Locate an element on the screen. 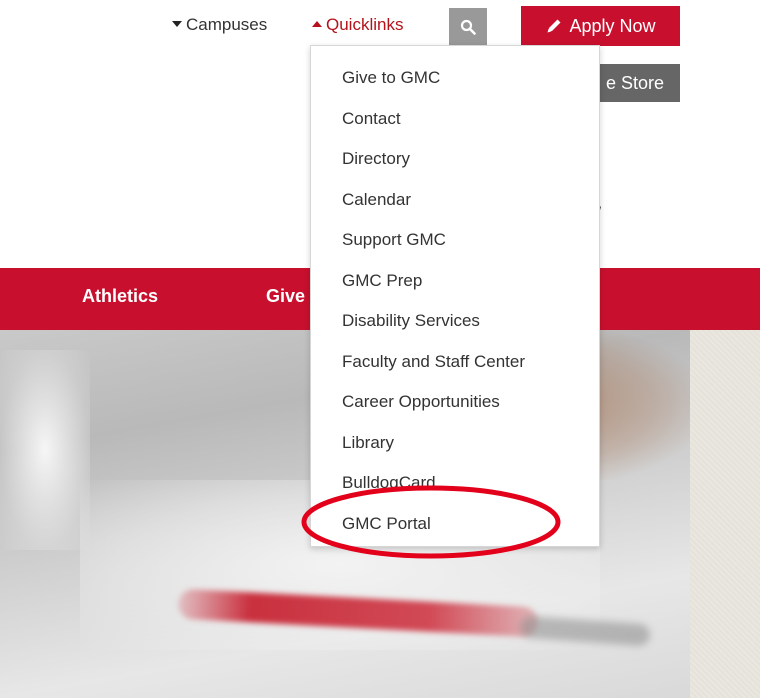 The image size is (760, 698). search-button is located at coordinates (468, 27).